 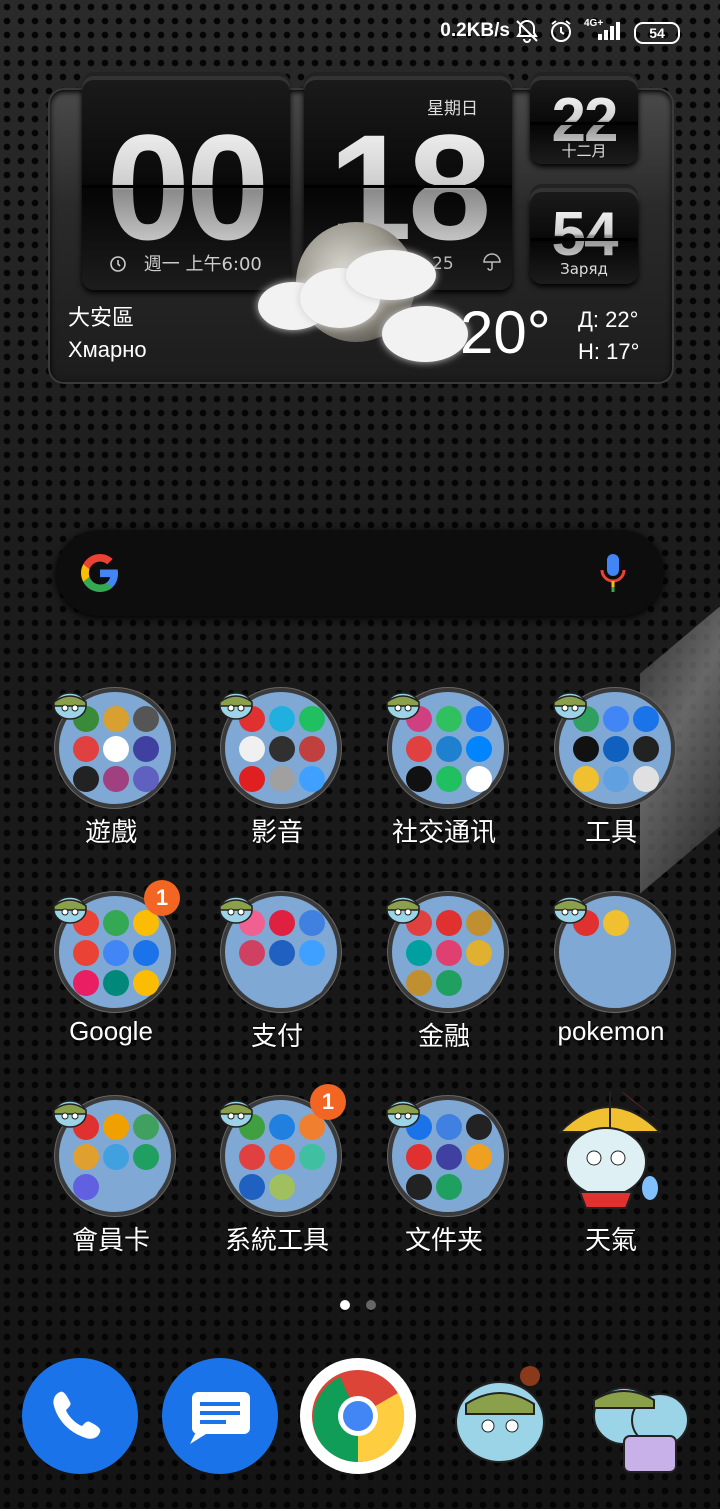 What do you see at coordinates (610, 1150) in the screenshot?
I see `weather-mascot-icon` at bounding box center [610, 1150].